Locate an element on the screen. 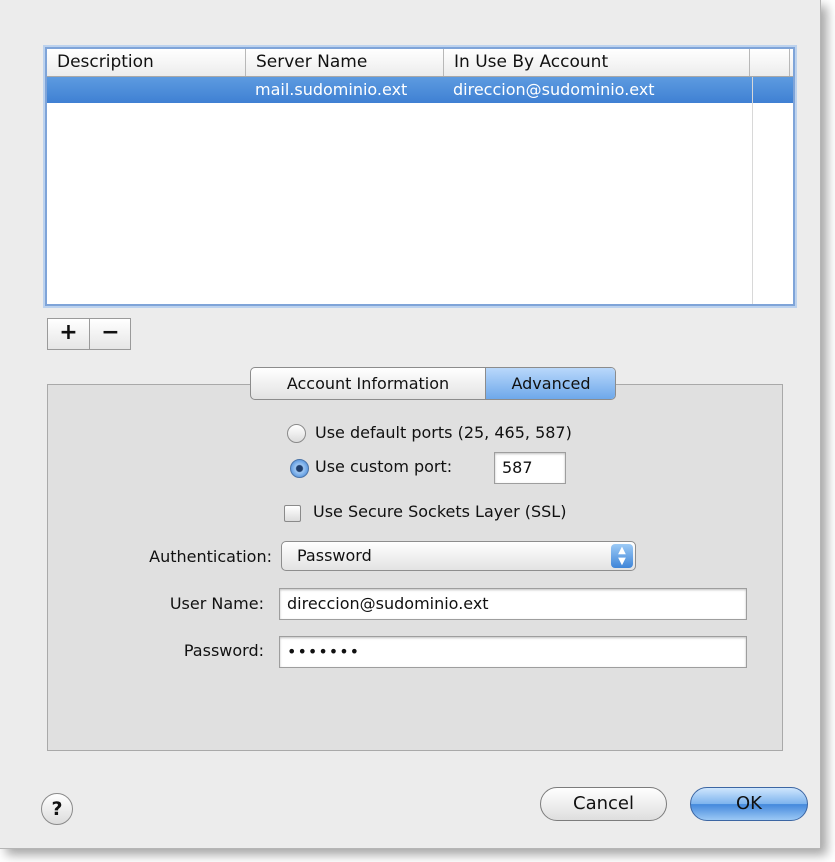 The height and width of the screenshot is (862, 835). custom-port-label: Use custom port: is located at coordinates (384, 466).